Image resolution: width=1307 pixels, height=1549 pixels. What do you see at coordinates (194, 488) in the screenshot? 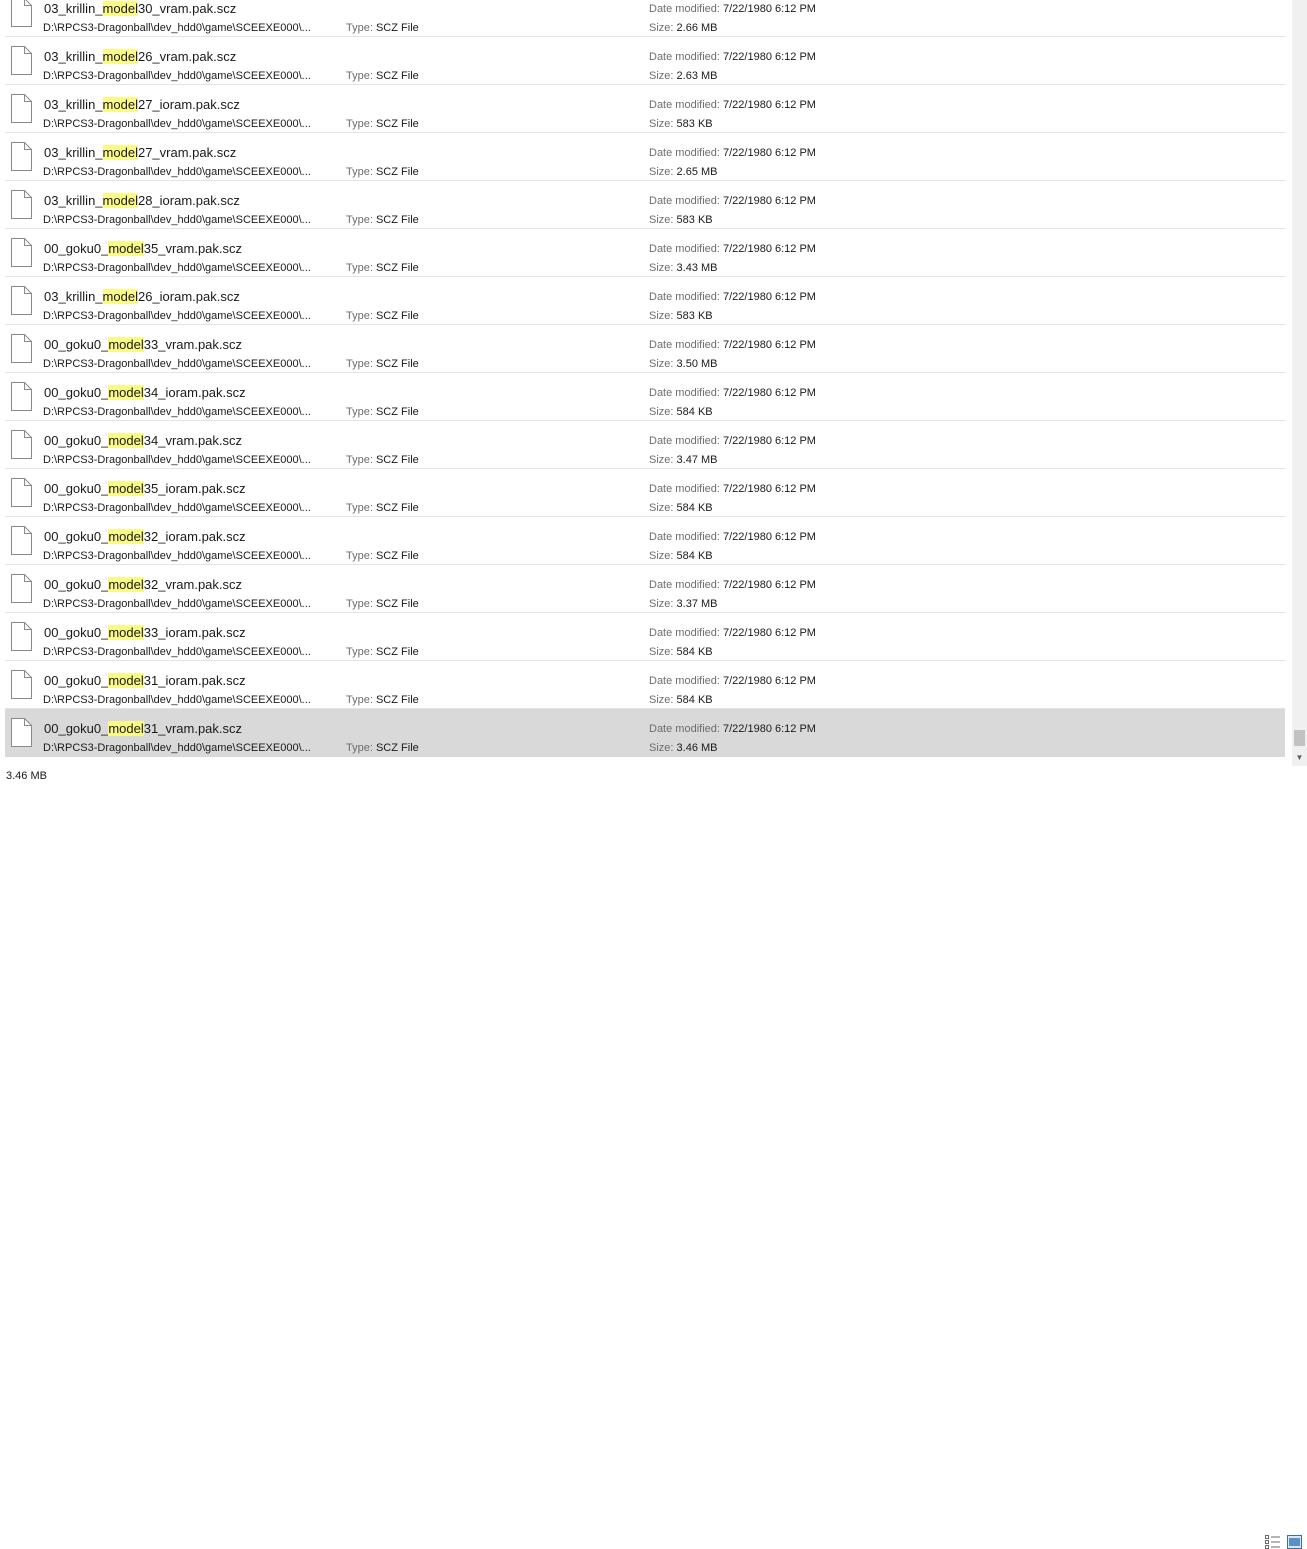
I see `file-name-suffix: 35_ioram.pak.scz` at bounding box center [194, 488].